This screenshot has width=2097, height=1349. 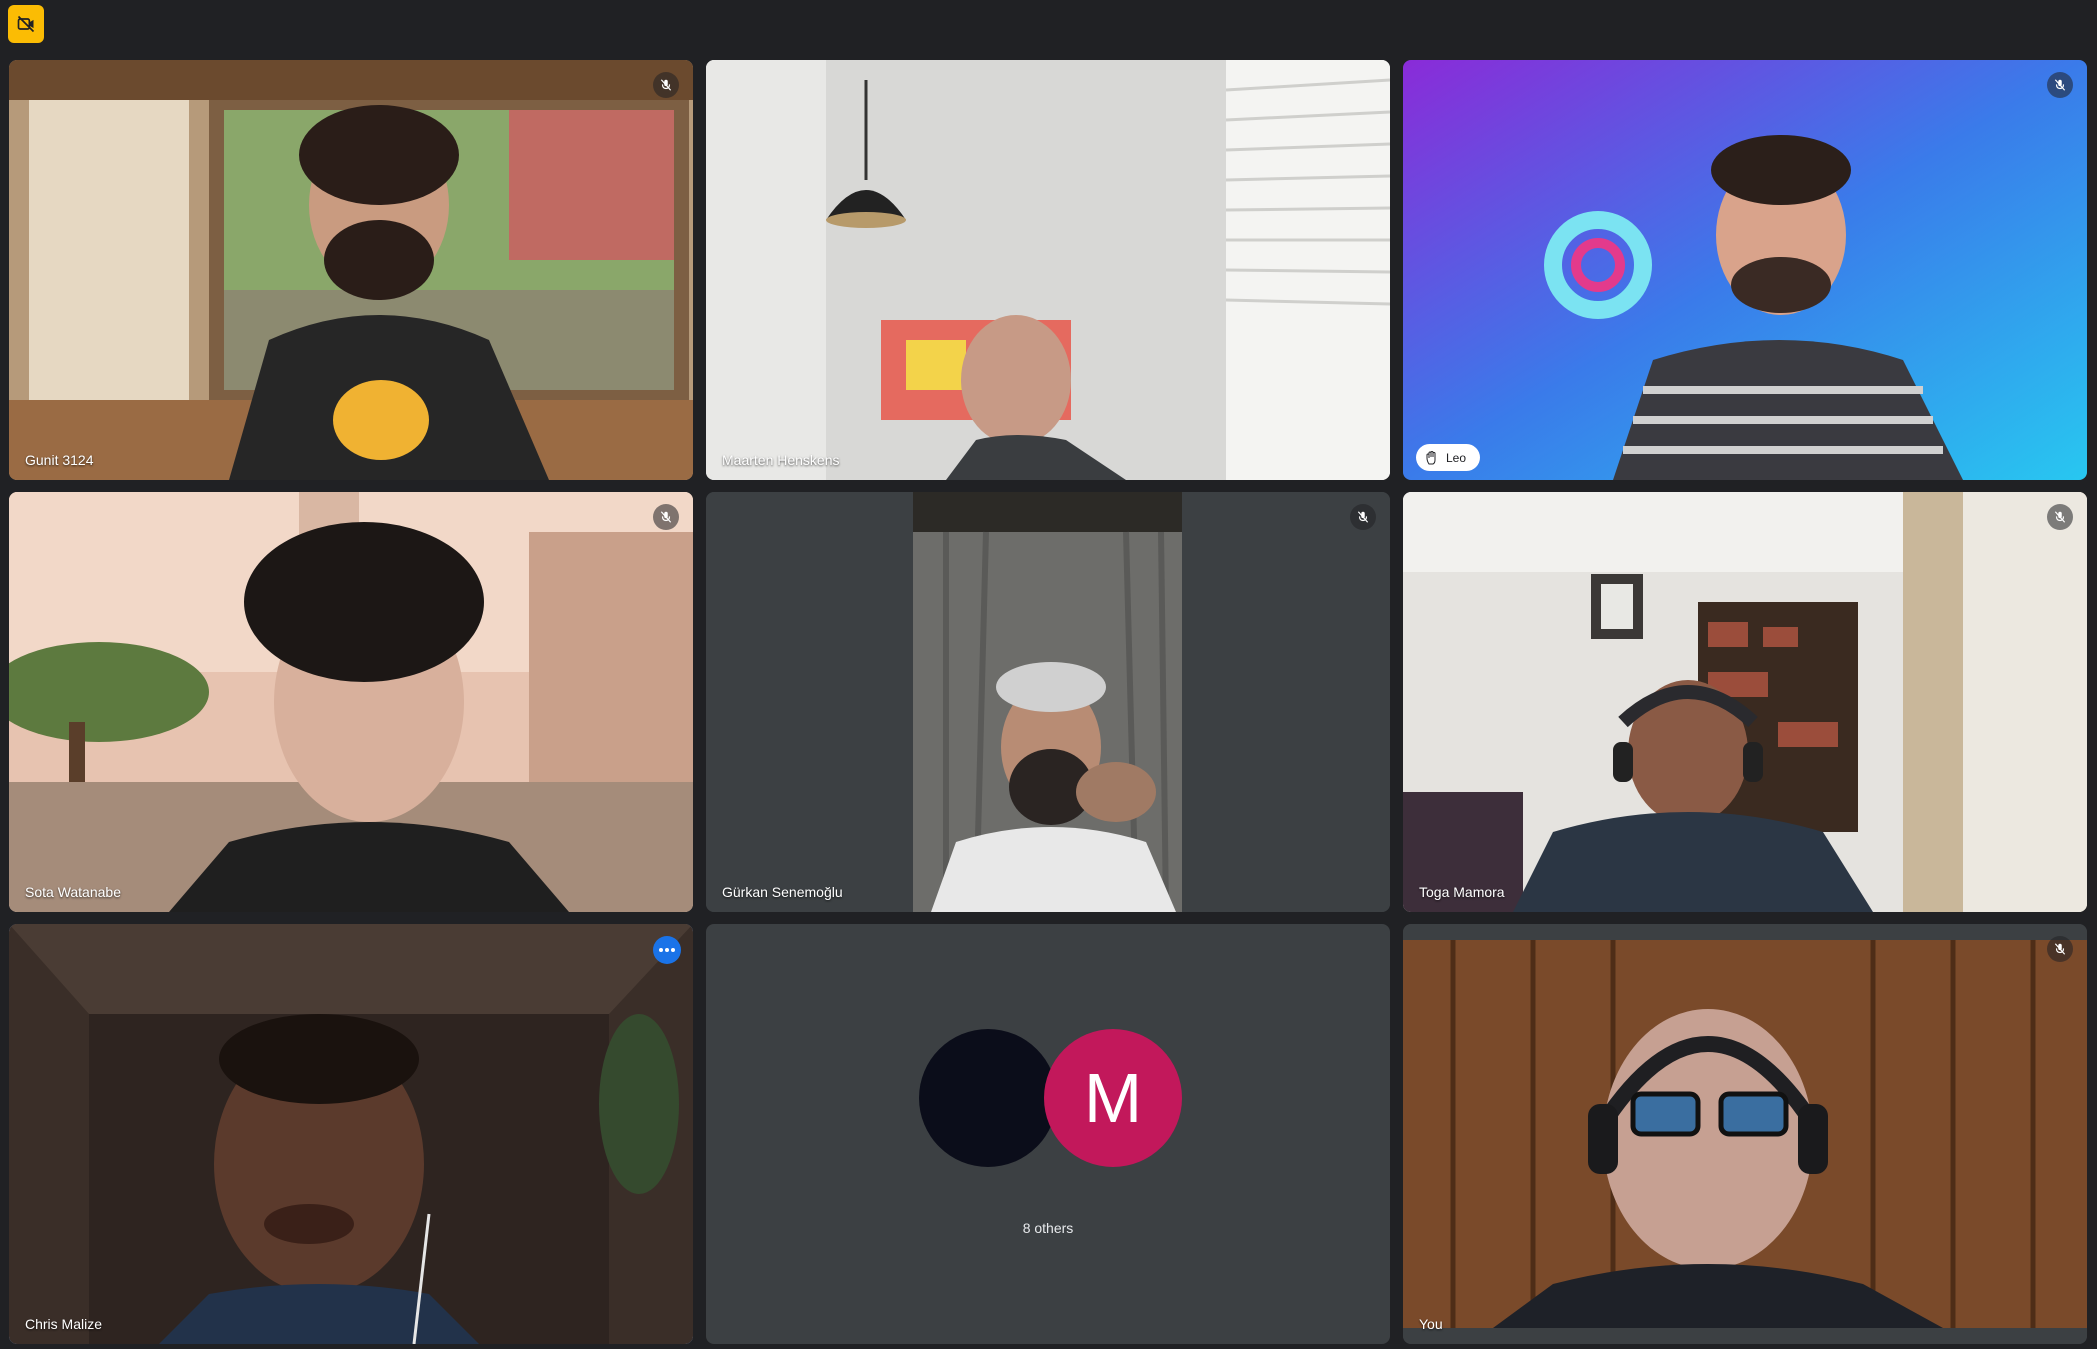 What do you see at coordinates (782, 892) in the screenshot?
I see `participant-name: Gürkan Senemoğlu` at bounding box center [782, 892].